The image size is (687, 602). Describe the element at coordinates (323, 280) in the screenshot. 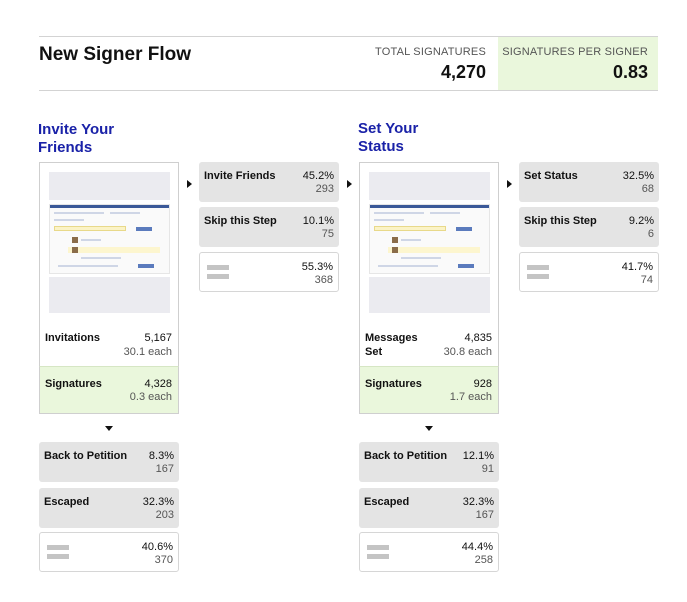

I see `option-count: 368` at that location.